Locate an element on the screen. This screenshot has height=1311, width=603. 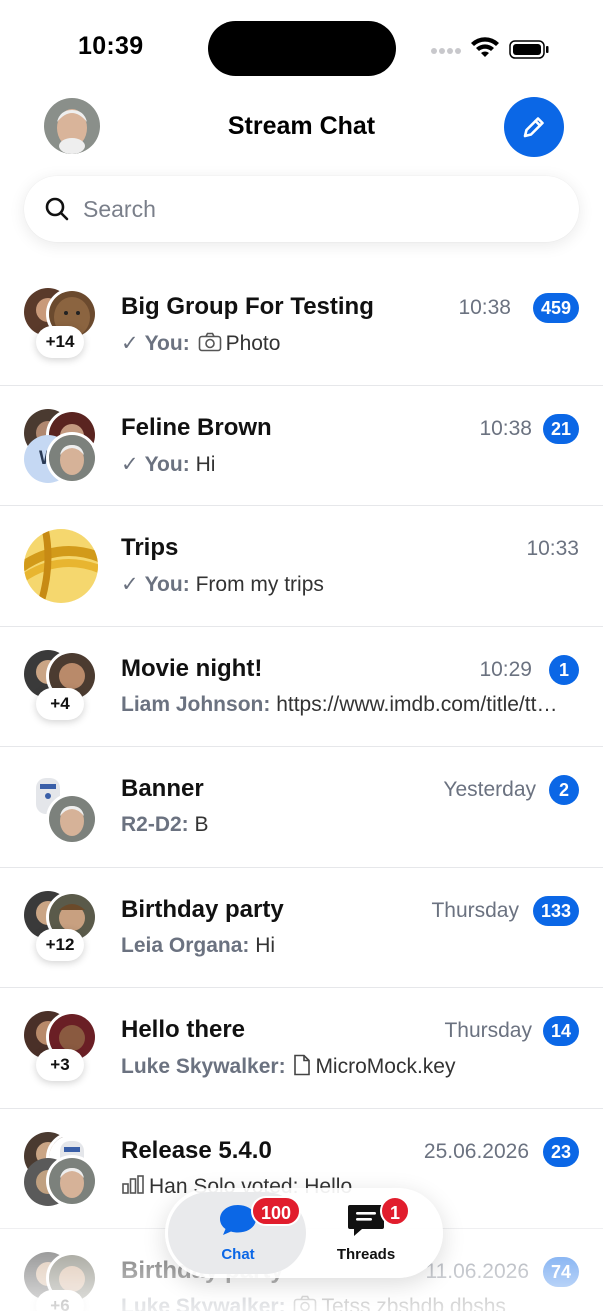
channel-preview: R2-D2: B is located at coordinates (343, 825).